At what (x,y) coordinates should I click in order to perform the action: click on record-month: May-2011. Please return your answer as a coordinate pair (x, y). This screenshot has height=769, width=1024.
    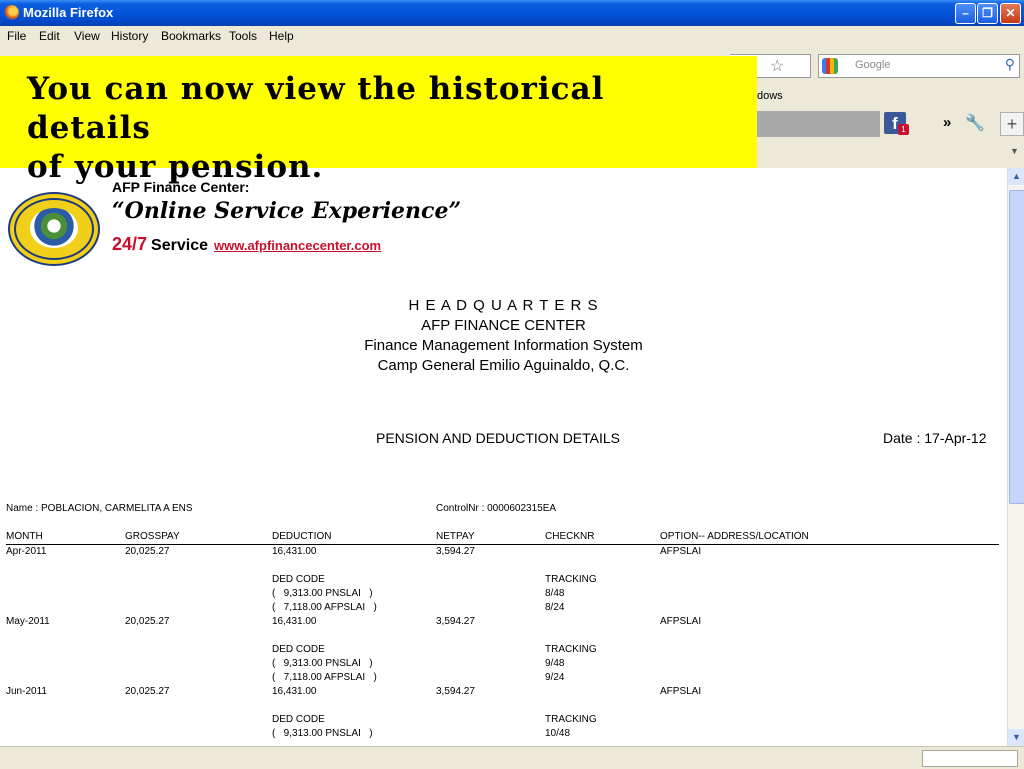
    Looking at the image, I should click on (28, 621).